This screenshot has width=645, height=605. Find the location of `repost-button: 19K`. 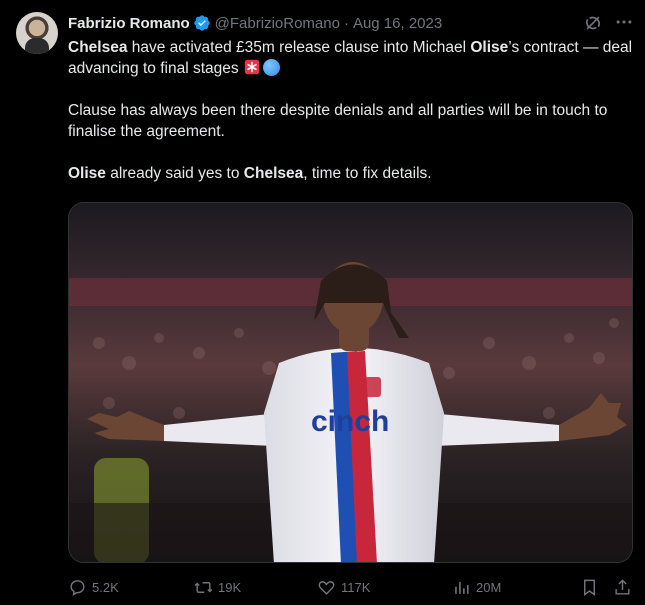

repost-button: 19K is located at coordinates (217, 587).